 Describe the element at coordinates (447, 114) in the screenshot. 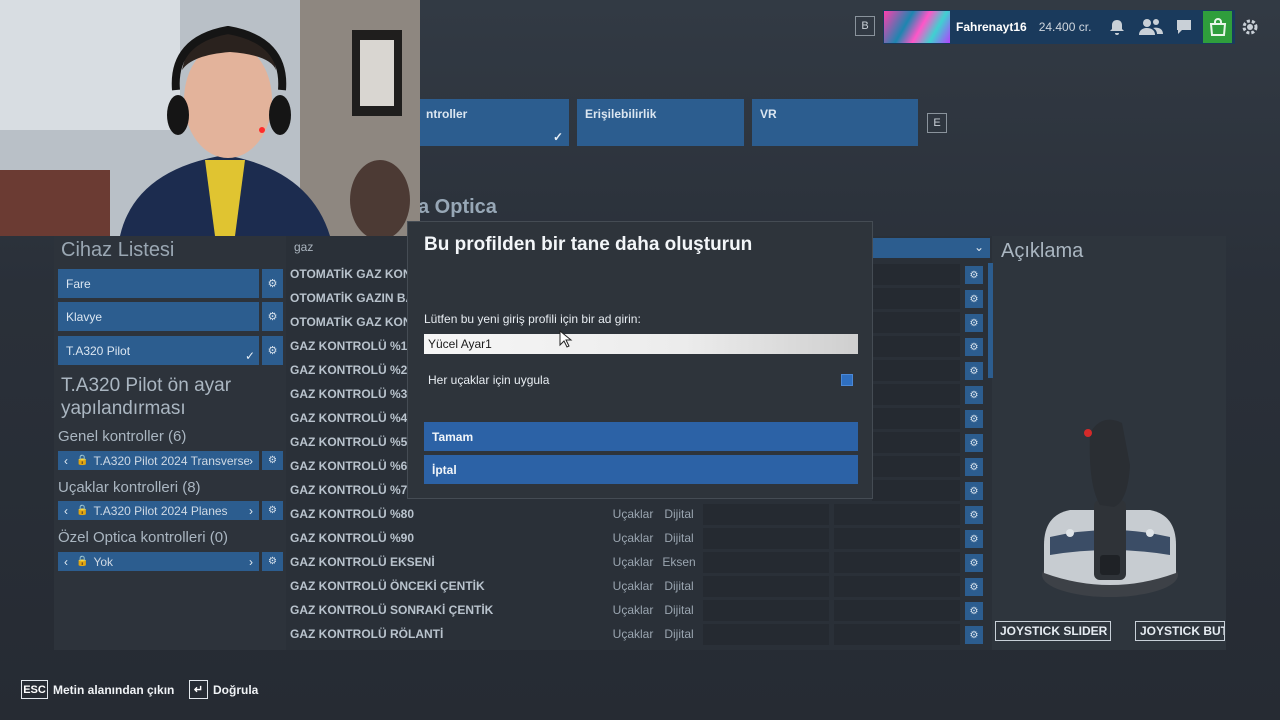

I see `tab-label: ntroller` at that location.